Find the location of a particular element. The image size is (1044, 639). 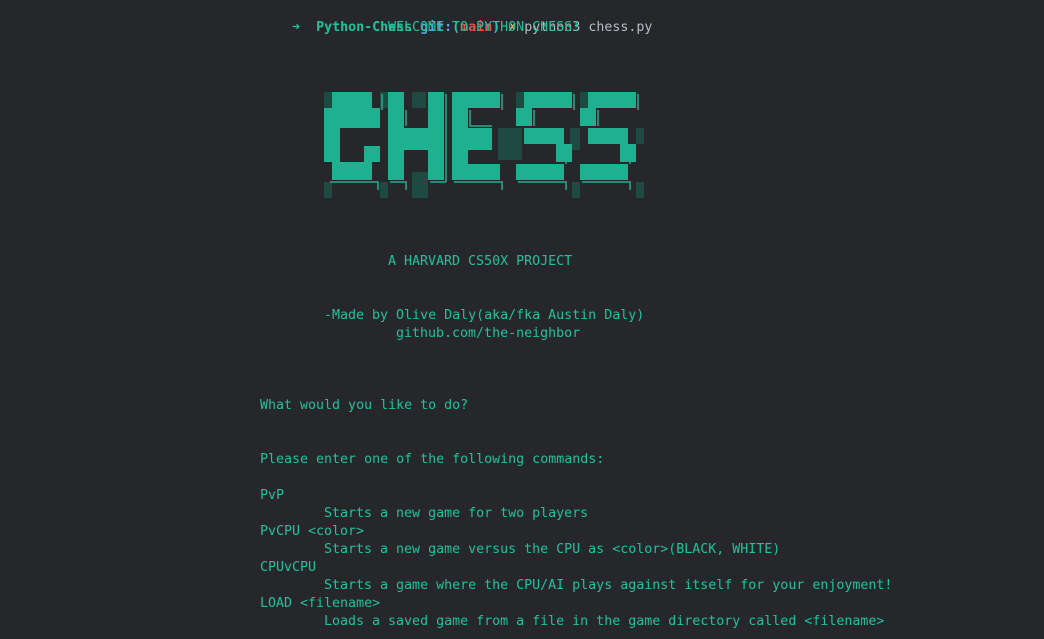

welcome-text: WELCOME TO PYTHON CHESS! is located at coordinates (484, 27).